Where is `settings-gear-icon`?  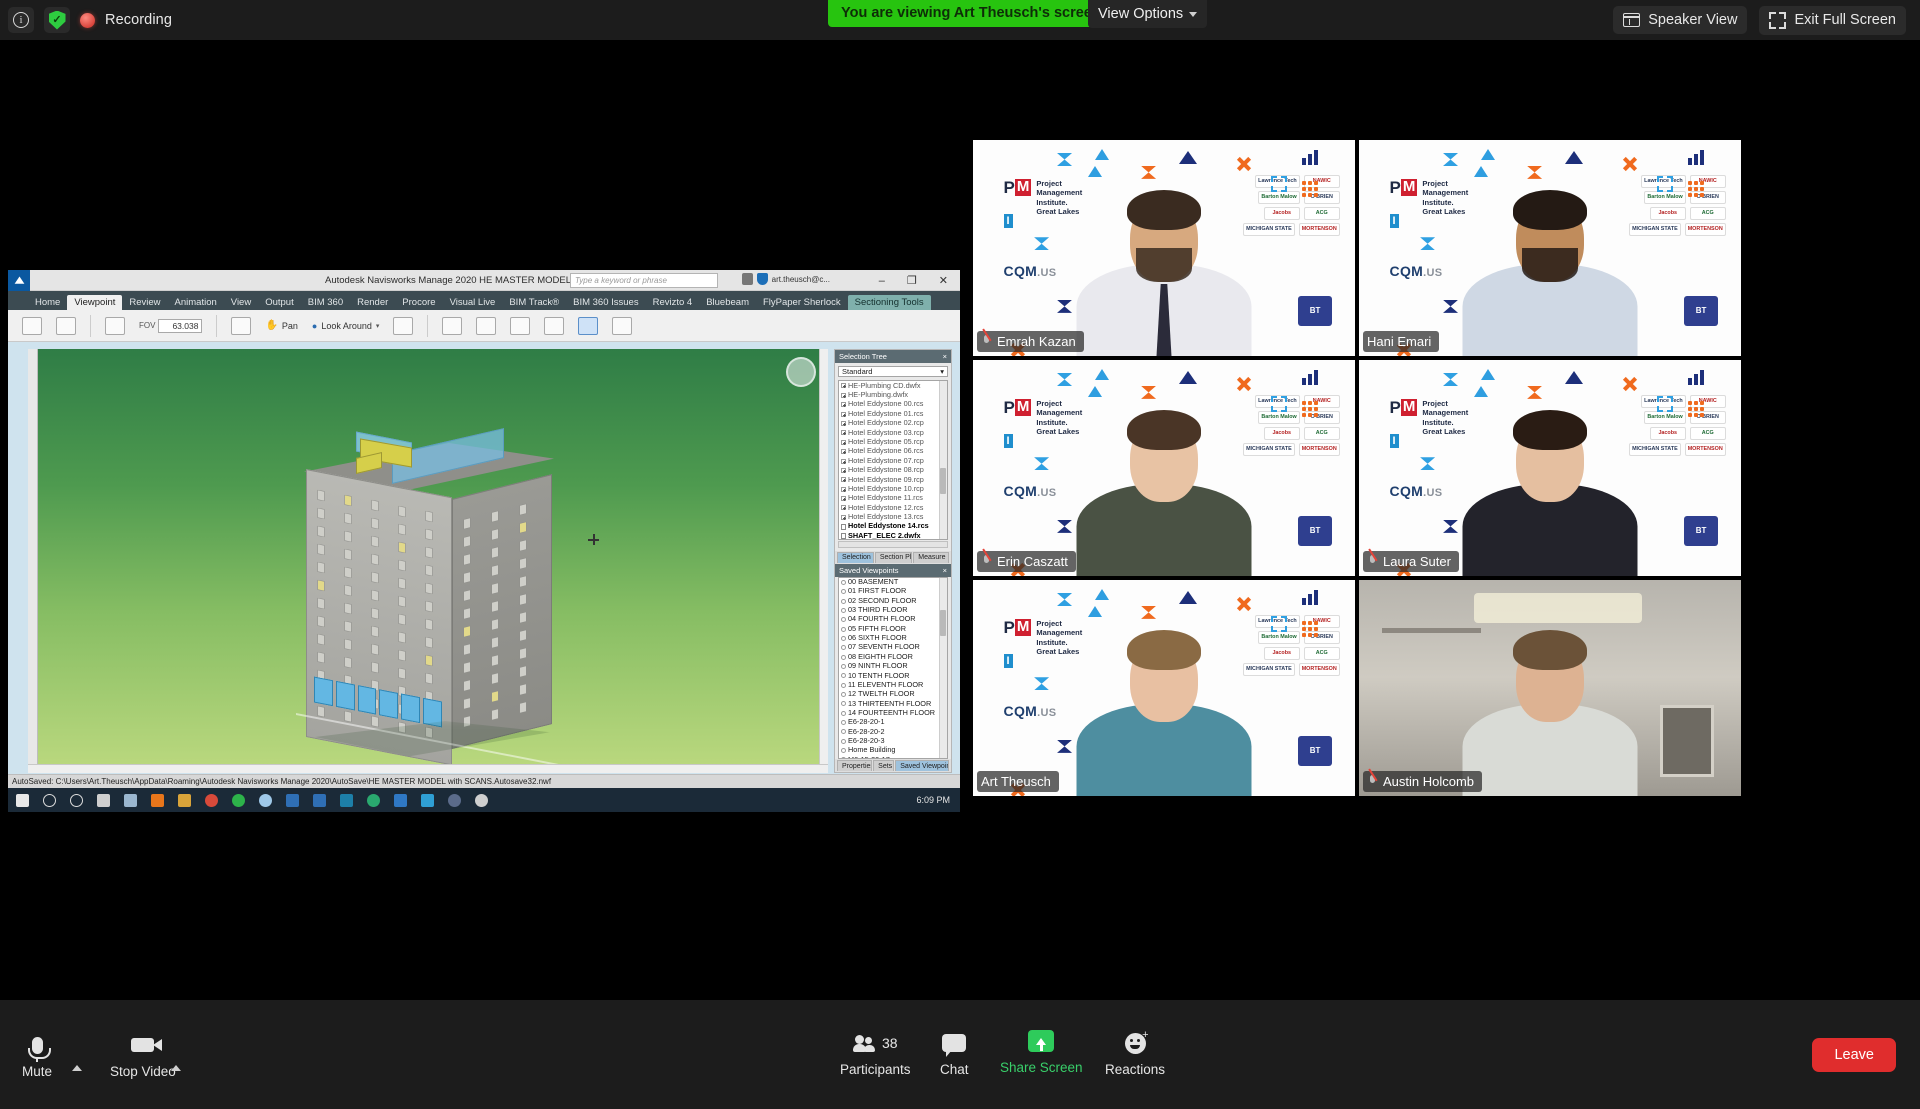 settings-gear-icon is located at coordinates (481, 800).